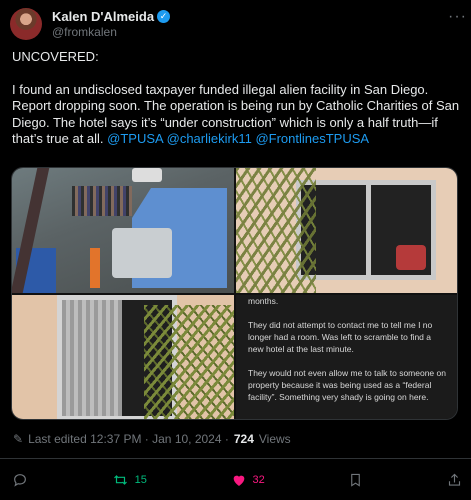 The width and height of the screenshot is (471, 500). I want to click on share-button, so click(454, 480).